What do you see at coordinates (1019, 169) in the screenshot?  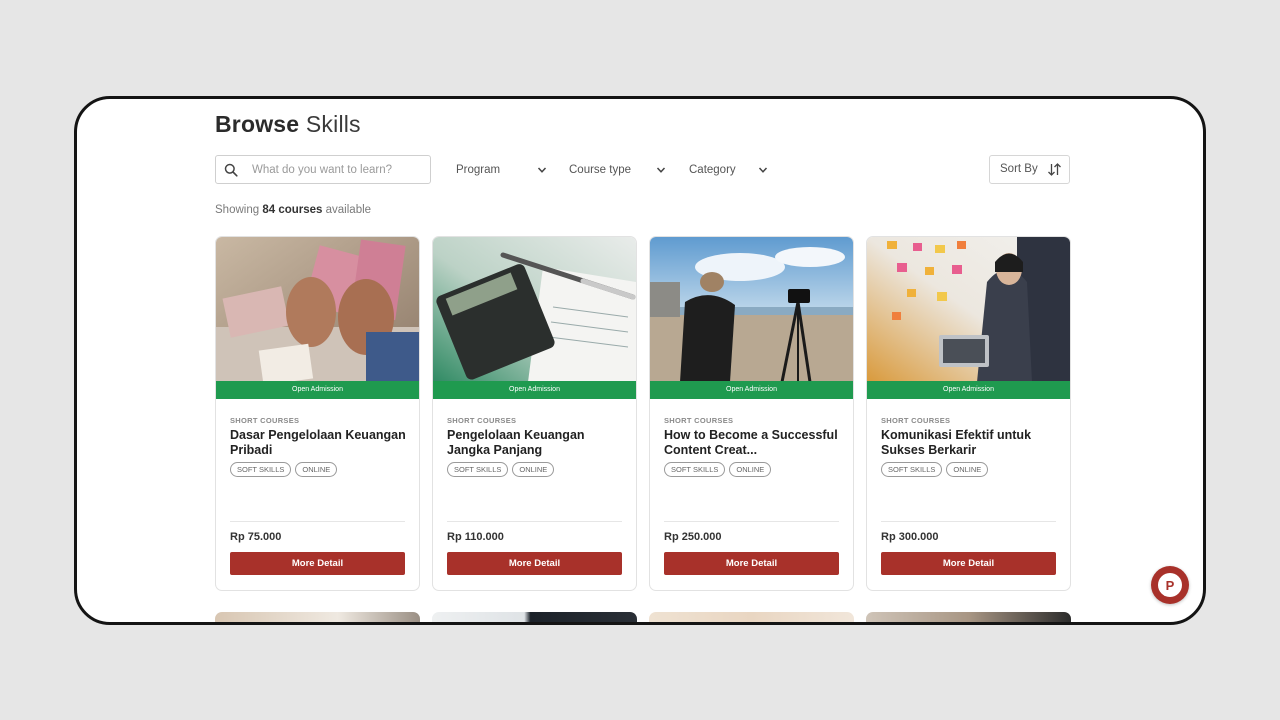 I see `sort-by-label: Sort By` at bounding box center [1019, 169].